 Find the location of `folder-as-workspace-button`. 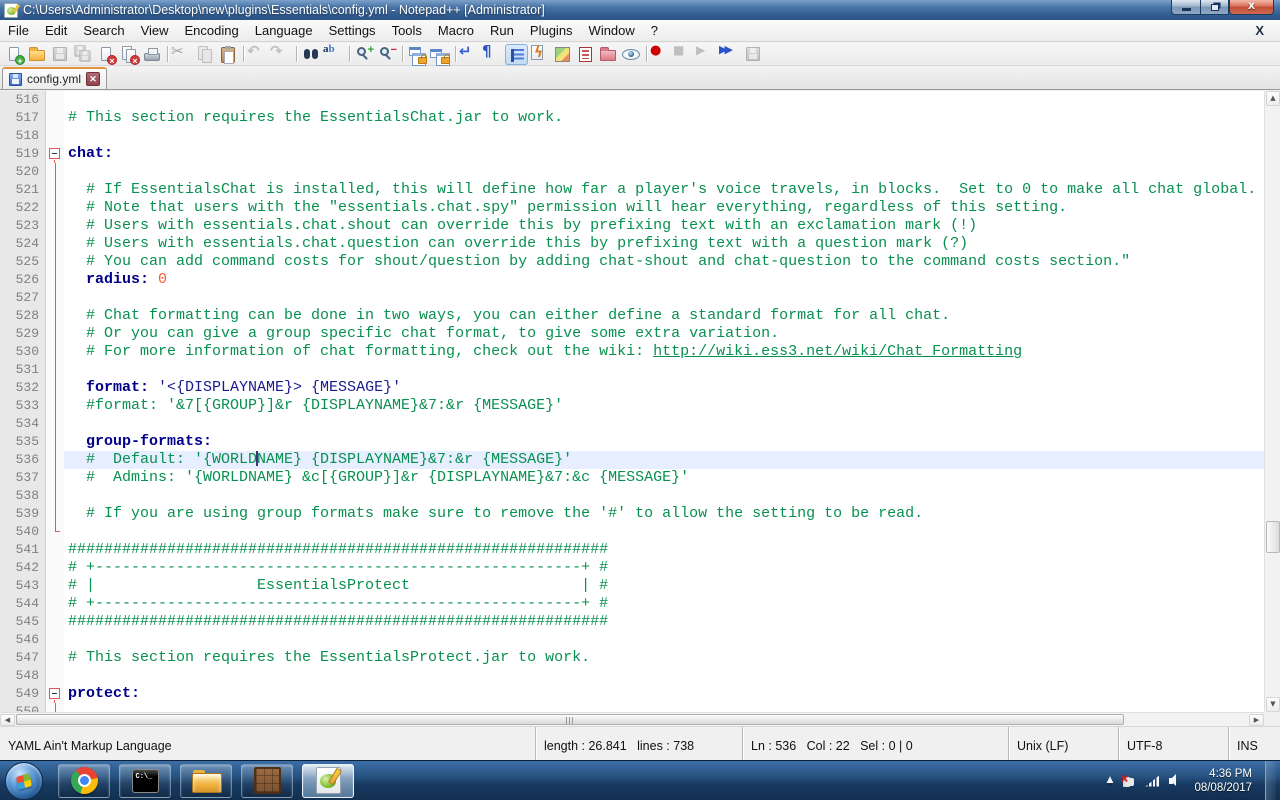

folder-as-workspace-button is located at coordinates (608, 54).